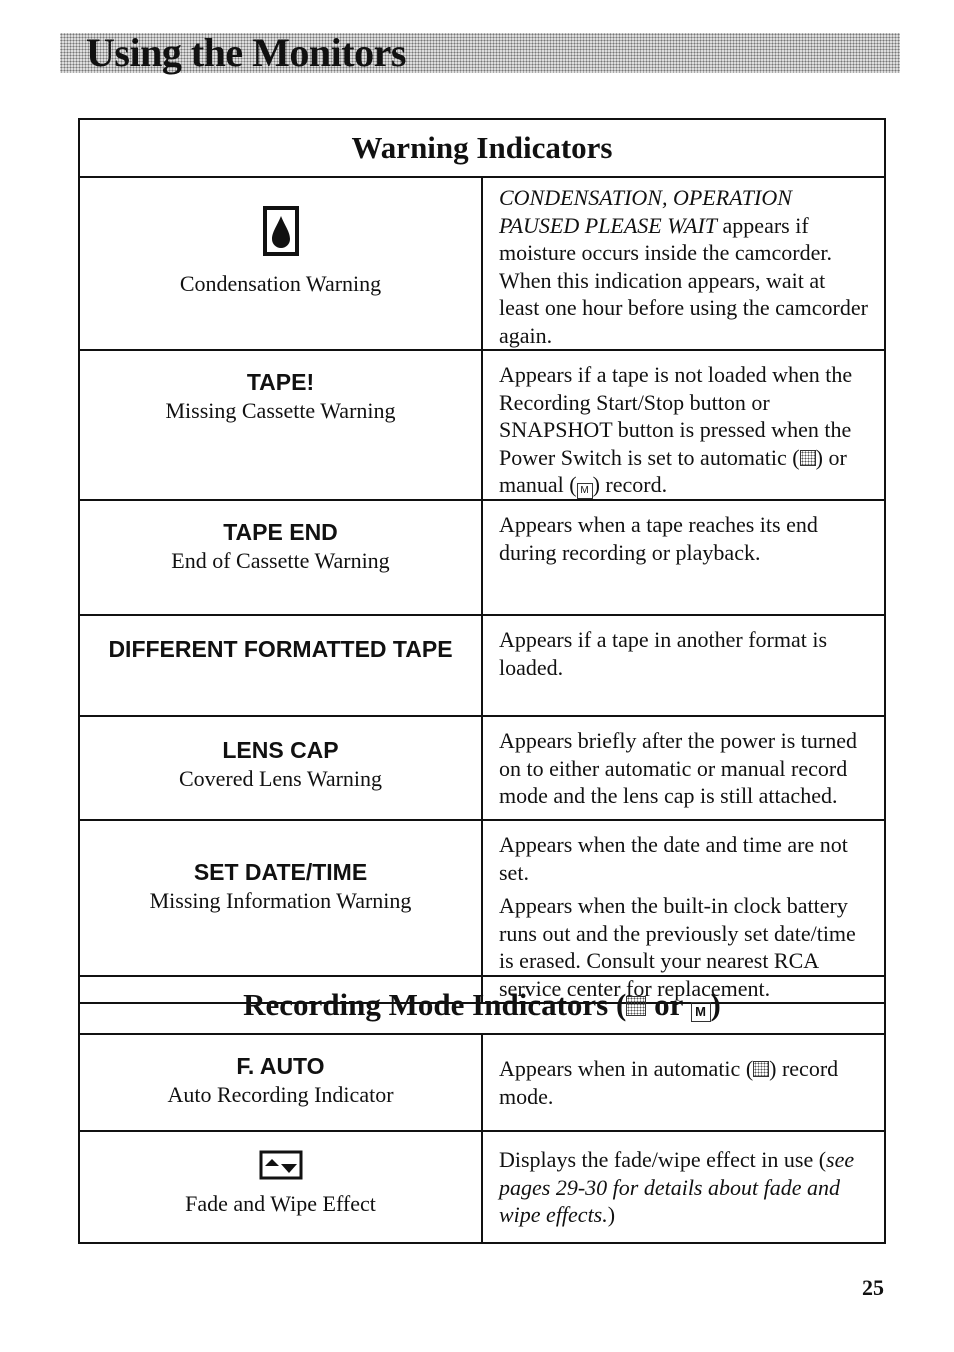 This screenshot has height=1352, width=954. What do you see at coordinates (280, 649) in the screenshot?
I see `indicator-label: DIFFERENT FORMATTED TAPE` at bounding box center [280, 649].